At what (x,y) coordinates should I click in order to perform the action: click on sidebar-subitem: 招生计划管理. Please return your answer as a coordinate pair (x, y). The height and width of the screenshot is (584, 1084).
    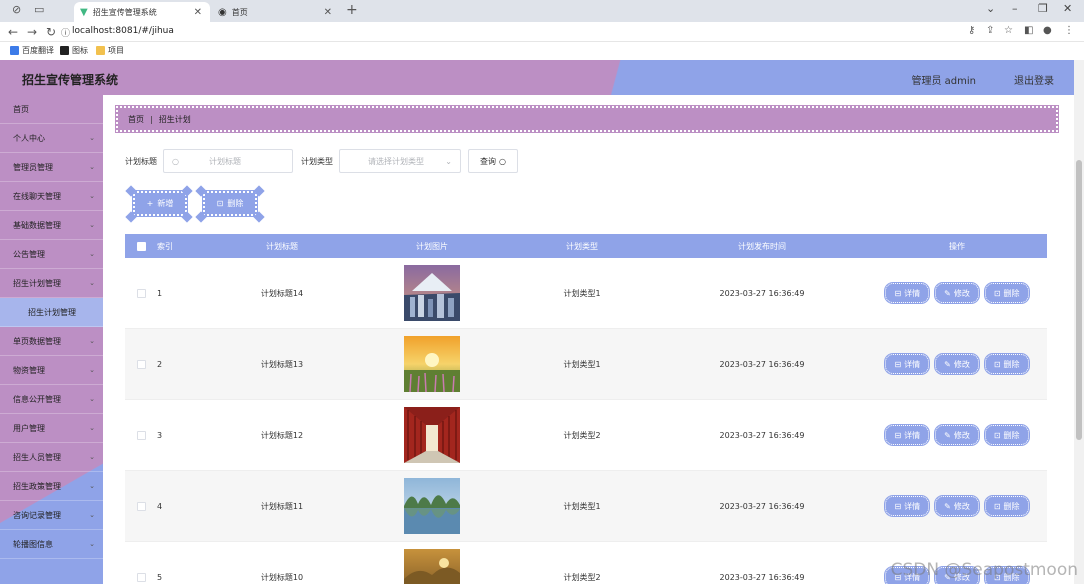
    Looking at the image, I should click on (51, 312).